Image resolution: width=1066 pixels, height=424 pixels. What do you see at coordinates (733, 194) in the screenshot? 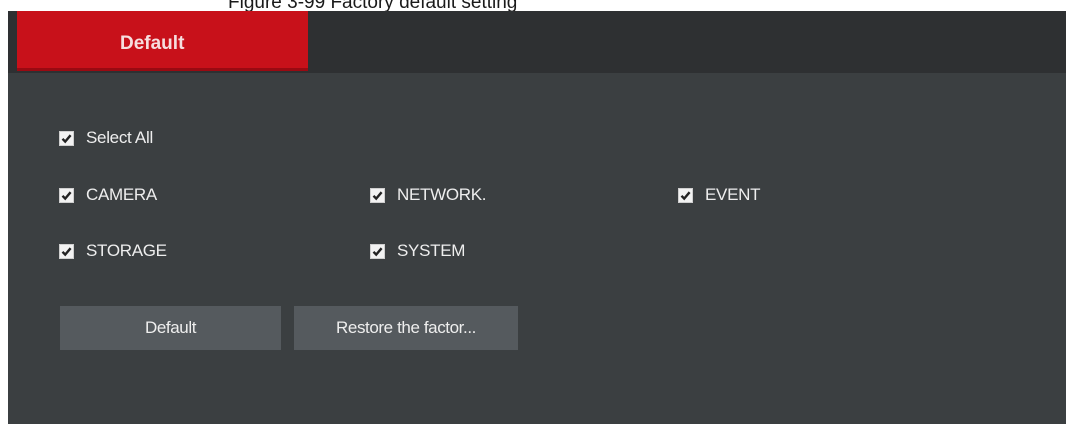
I see `event-label: EVENT` at bounding box center [733, 194].